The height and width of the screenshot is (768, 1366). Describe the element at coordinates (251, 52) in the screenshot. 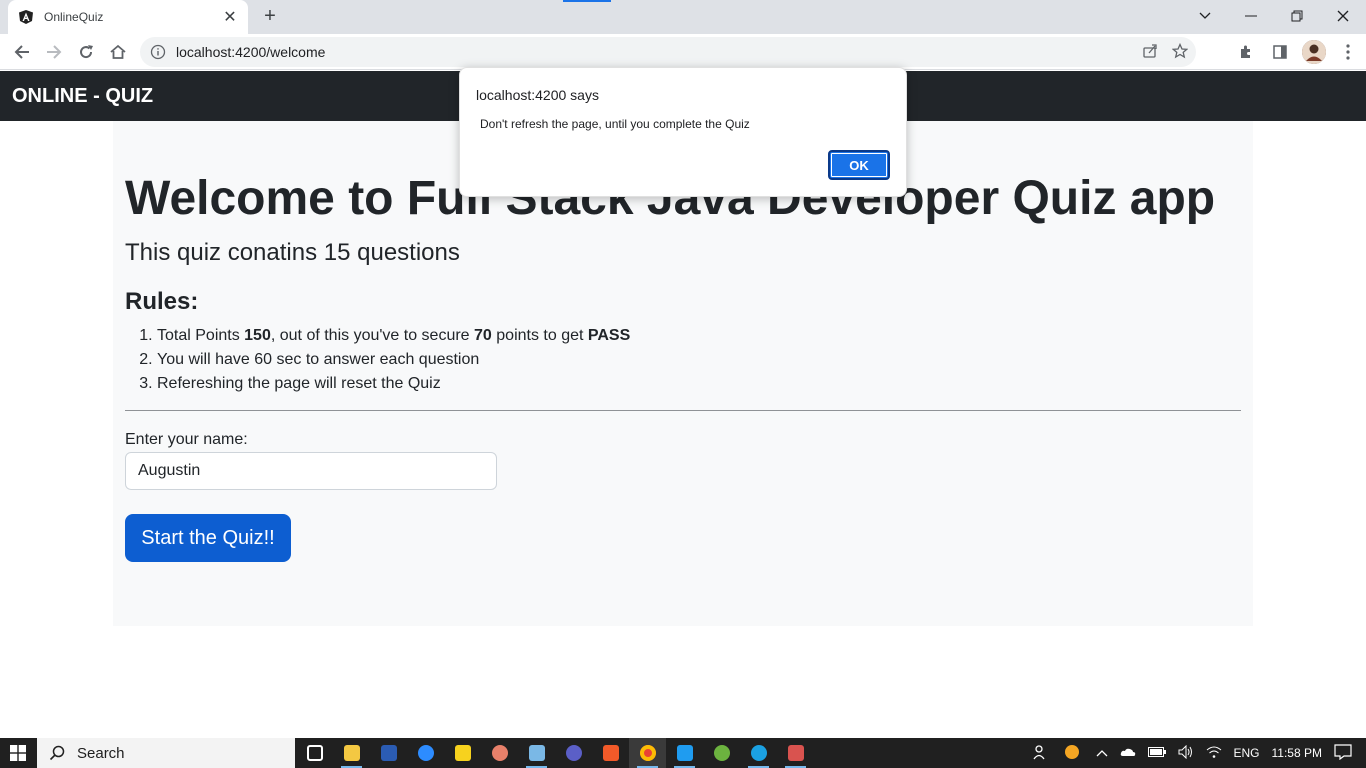

I see `url-text: localhost:4200/welcome` at that location.